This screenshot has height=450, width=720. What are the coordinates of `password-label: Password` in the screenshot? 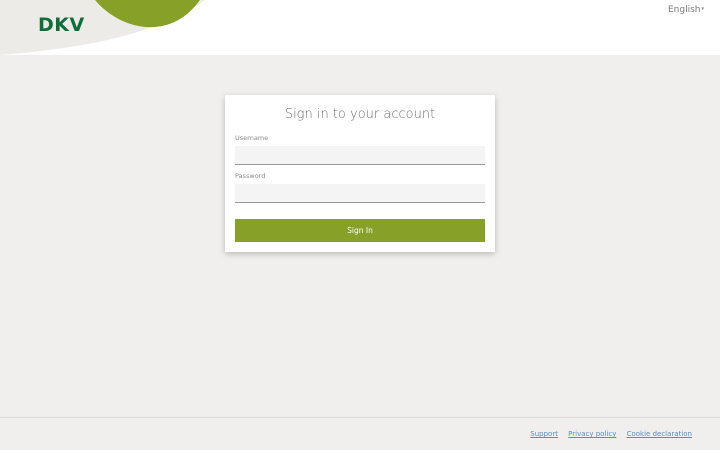 It's located at (250, 176).